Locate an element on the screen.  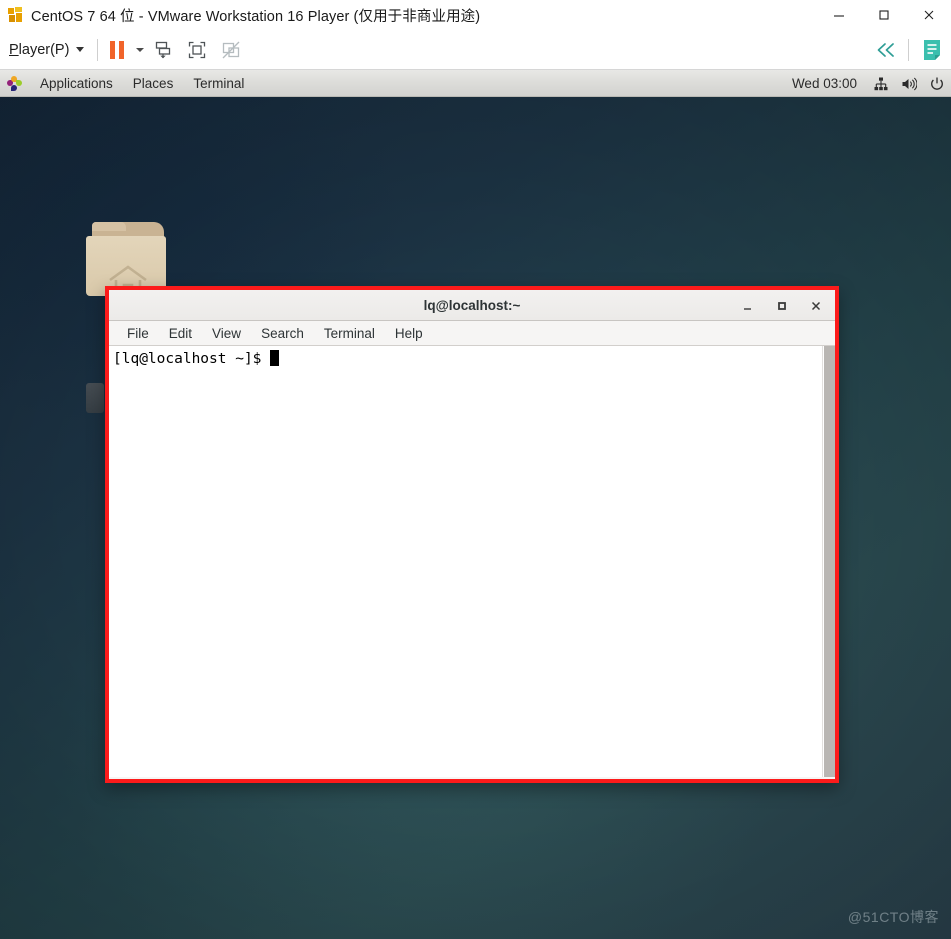
desktop-icon-occluded is located at coordinates (95, 398).